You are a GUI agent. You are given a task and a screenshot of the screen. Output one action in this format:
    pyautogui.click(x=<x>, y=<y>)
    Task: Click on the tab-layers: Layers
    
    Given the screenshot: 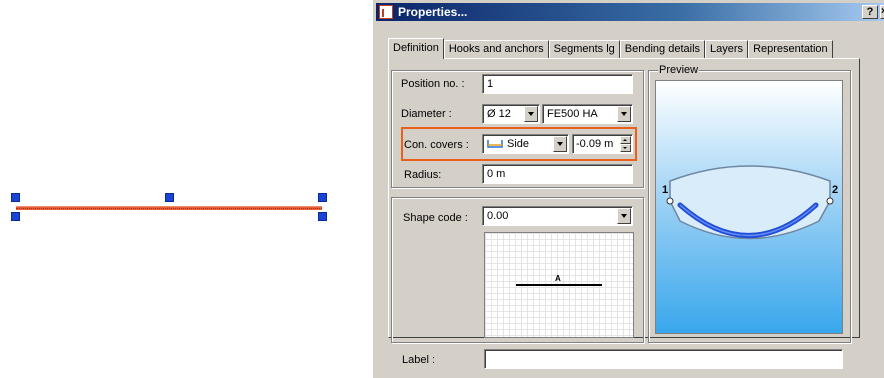 What is the action you would take?
    pyautogui.click(x=727, y=49)
    